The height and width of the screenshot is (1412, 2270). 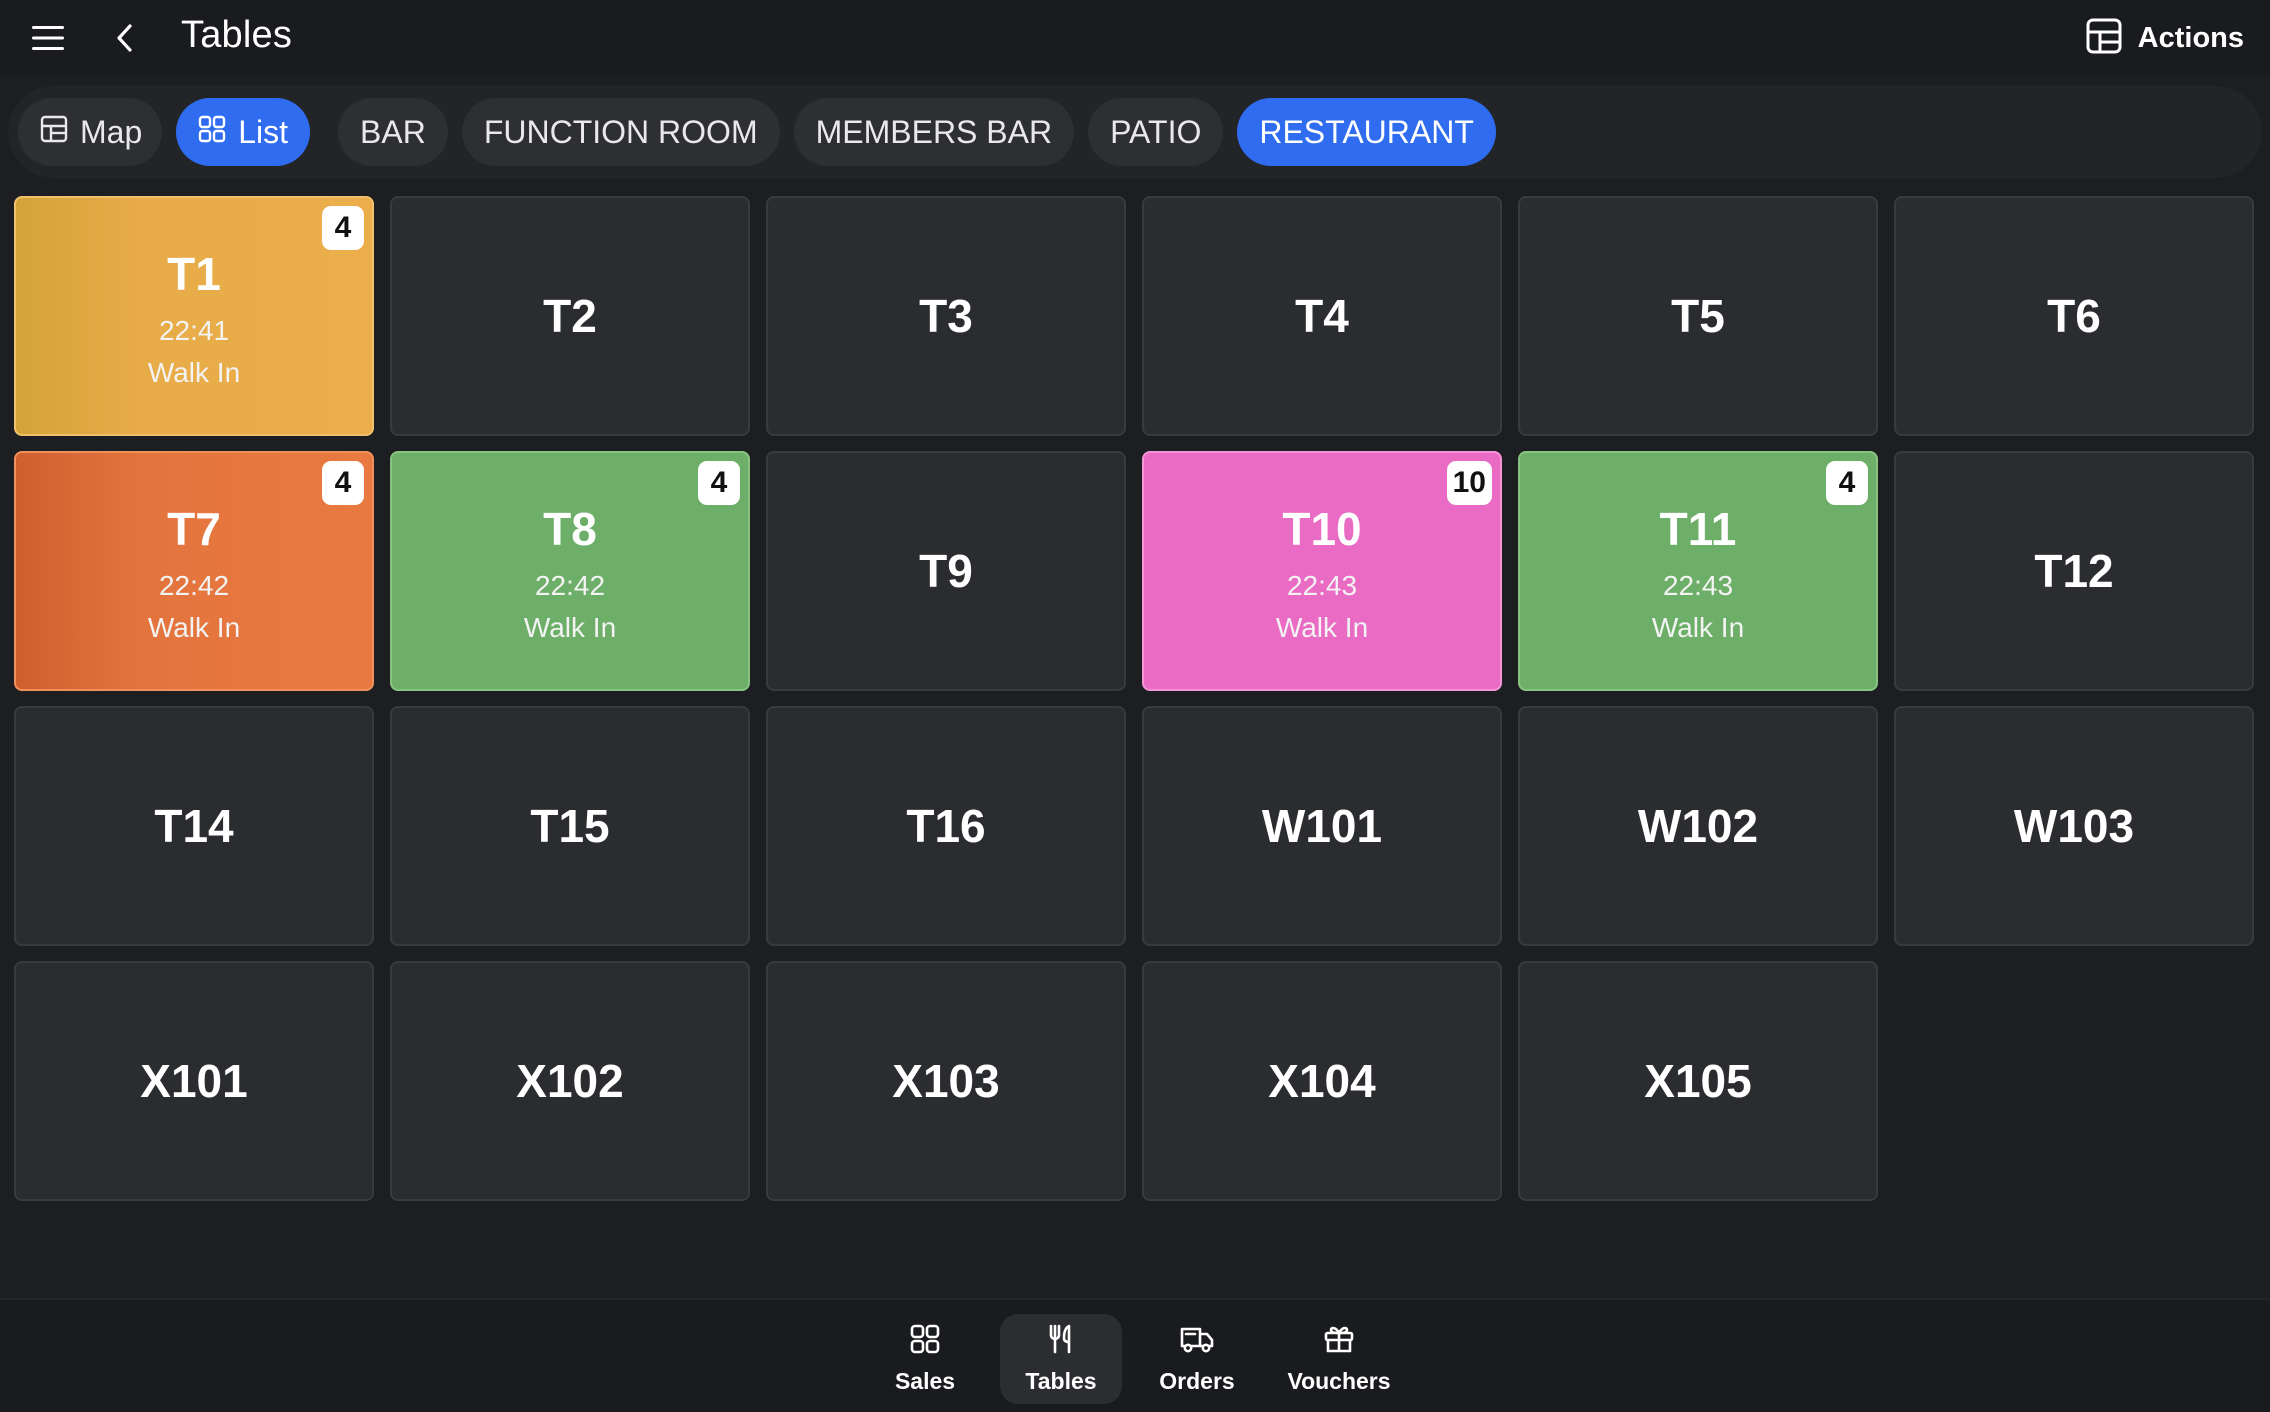 I want to click on table-name: X101, so click(x=194, y=1081).